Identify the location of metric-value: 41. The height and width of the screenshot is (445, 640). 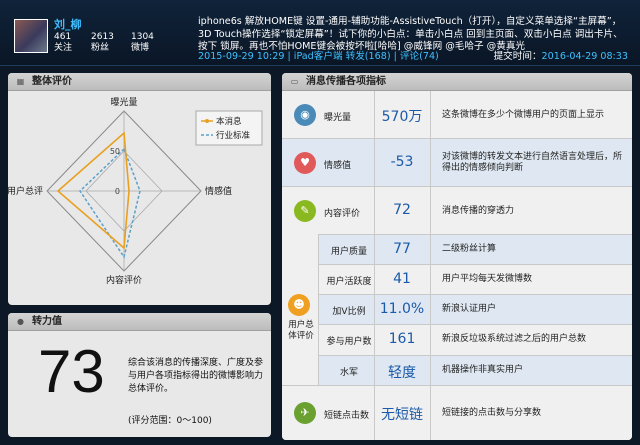
(402, 279).